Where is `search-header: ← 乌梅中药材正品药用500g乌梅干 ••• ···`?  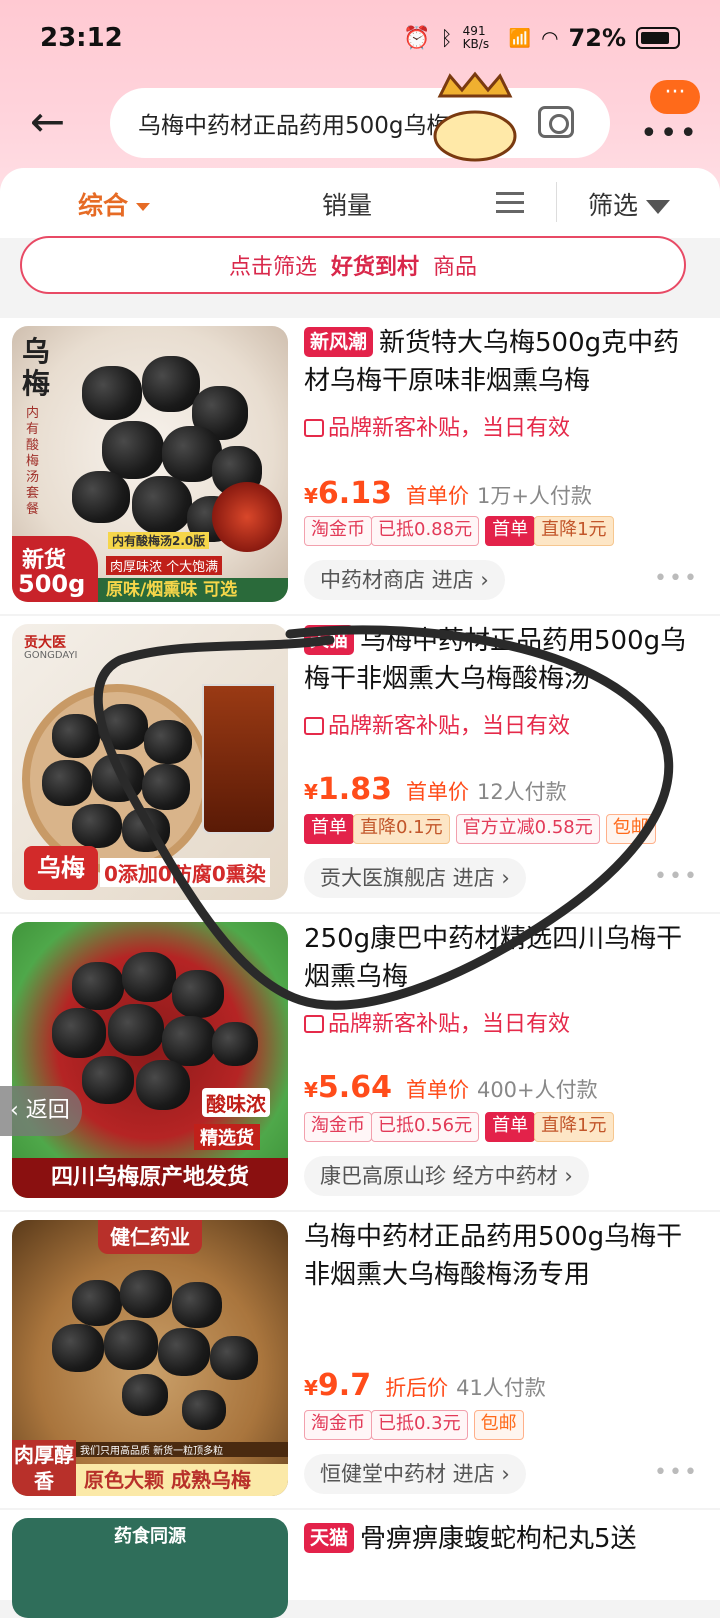 search-header: ← 乌梅中药材正品药用500g乌梅干 ••• ··· is located at coordinates (360, 124).